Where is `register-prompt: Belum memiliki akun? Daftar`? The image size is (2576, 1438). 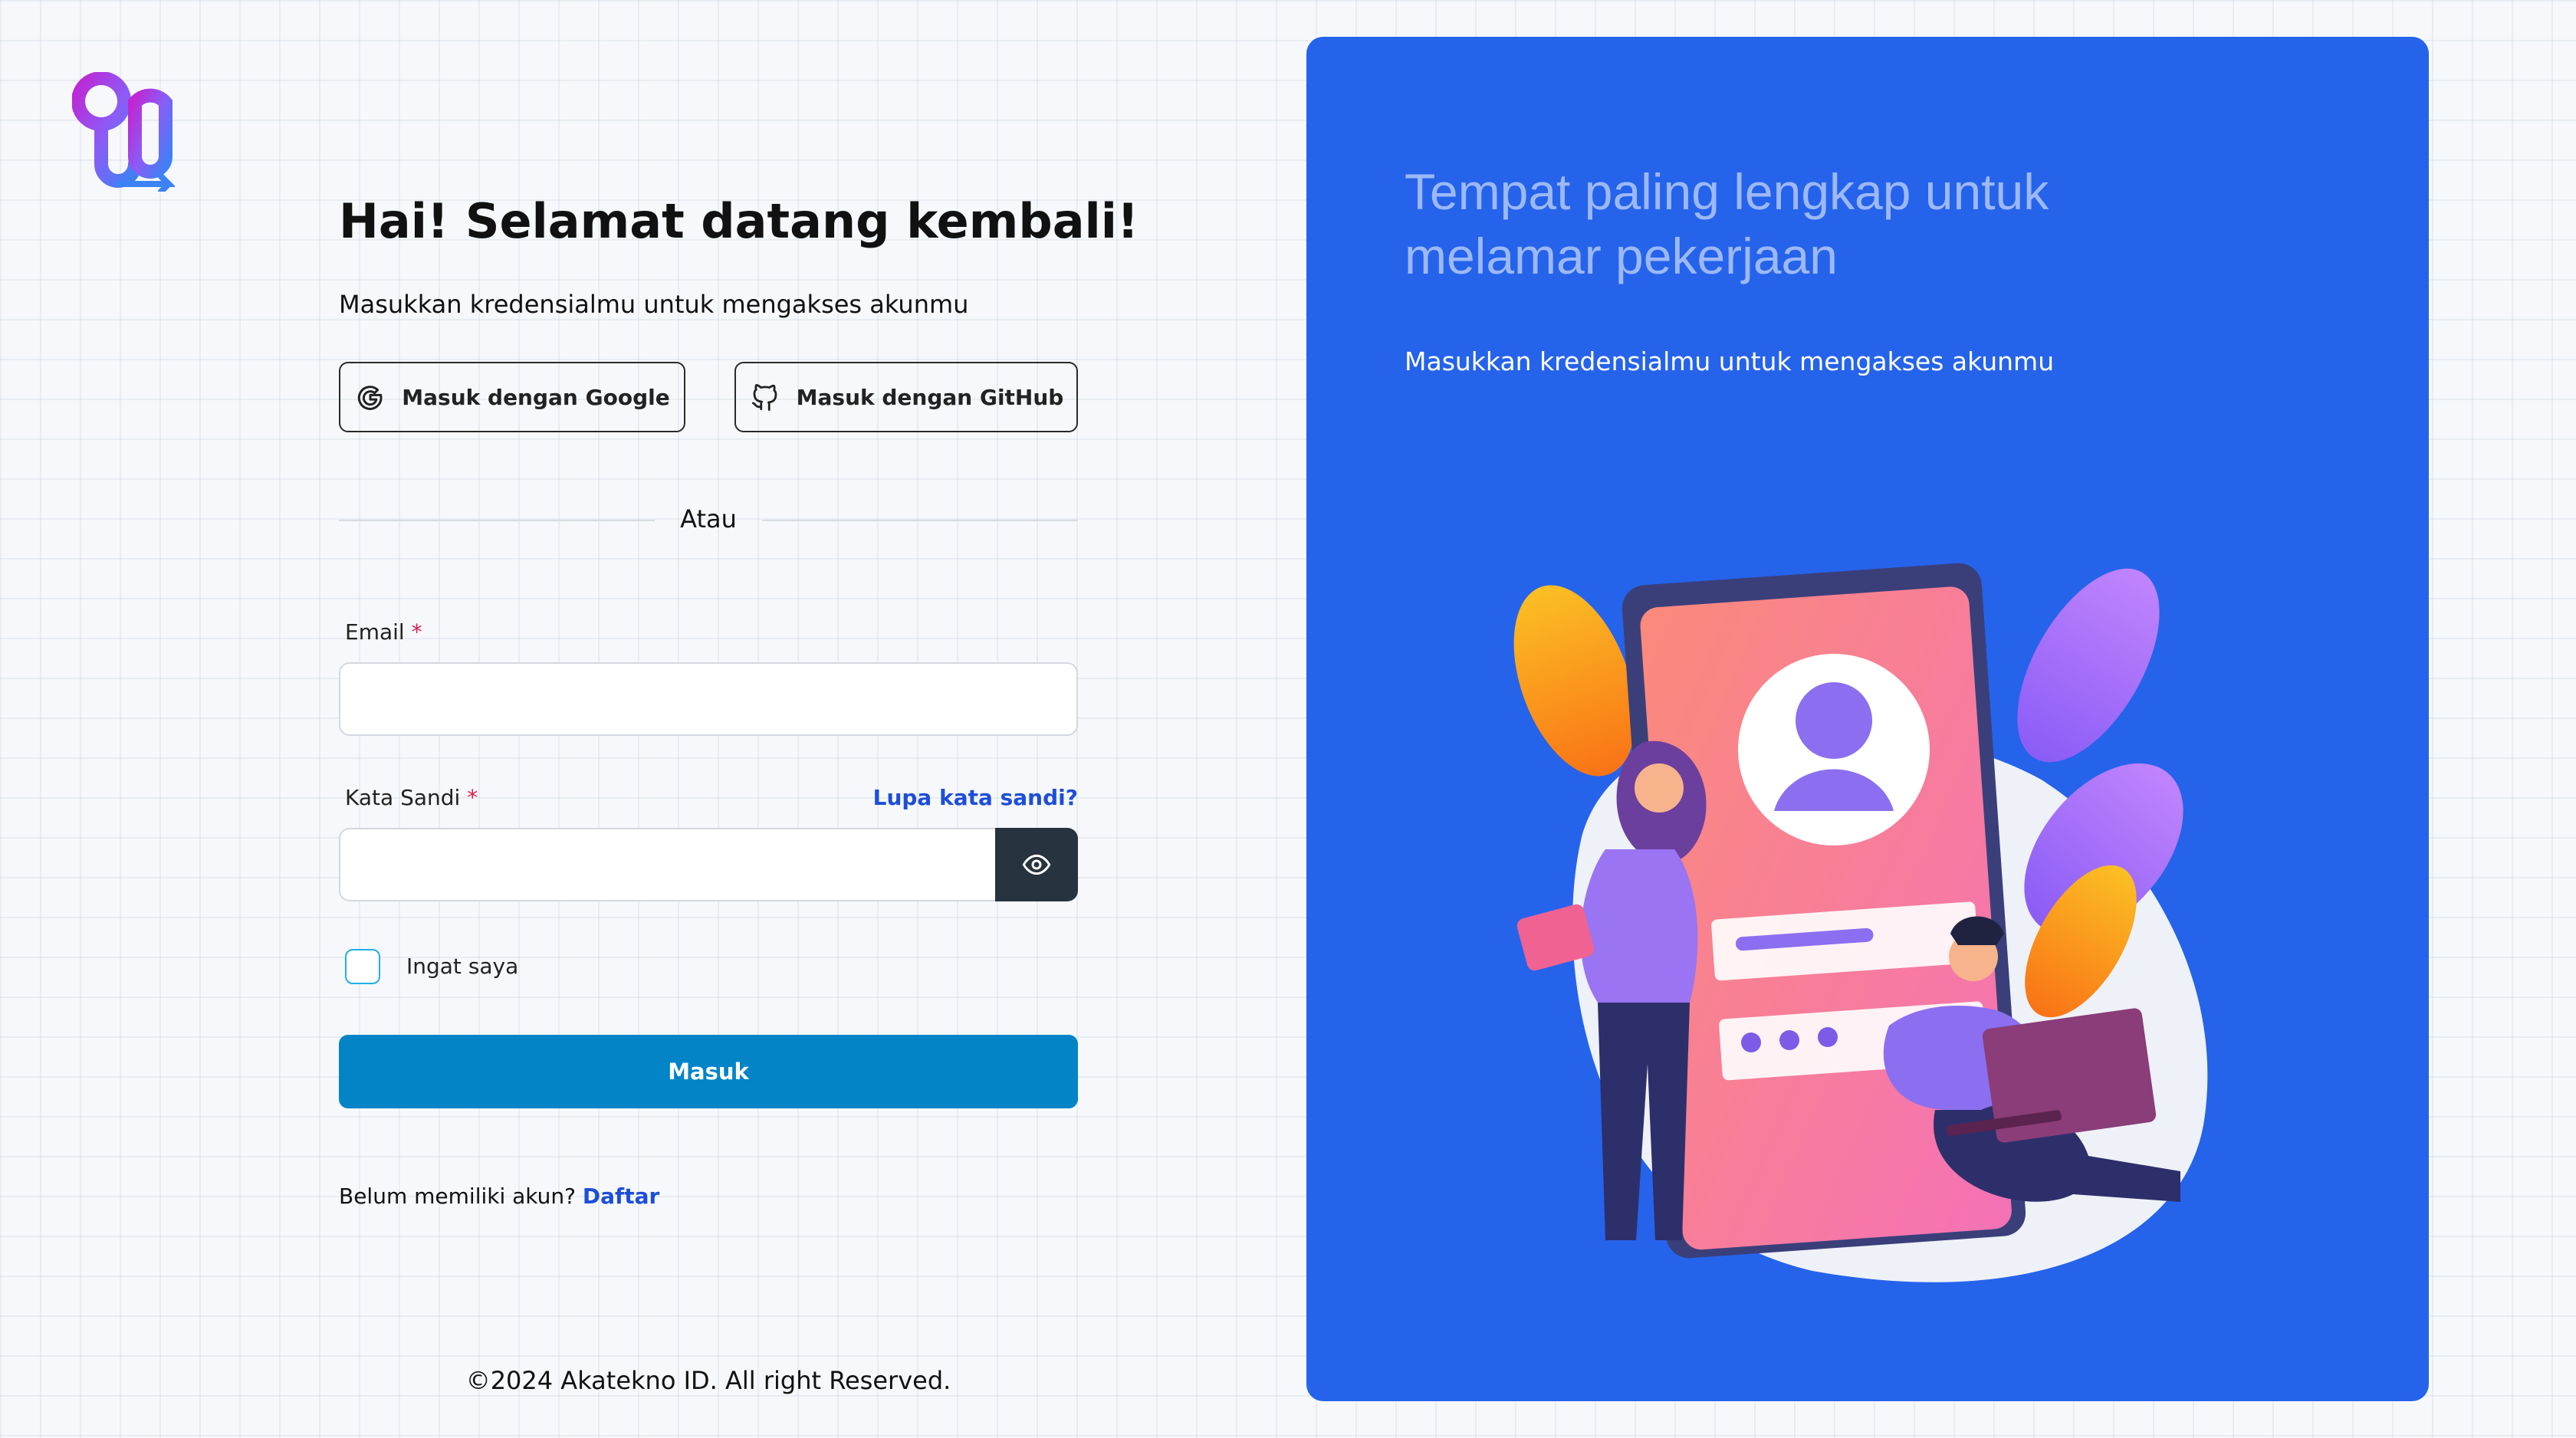
register-prompt: Belum memiliki akun? Daftar is located at coordinates (499, 1196).